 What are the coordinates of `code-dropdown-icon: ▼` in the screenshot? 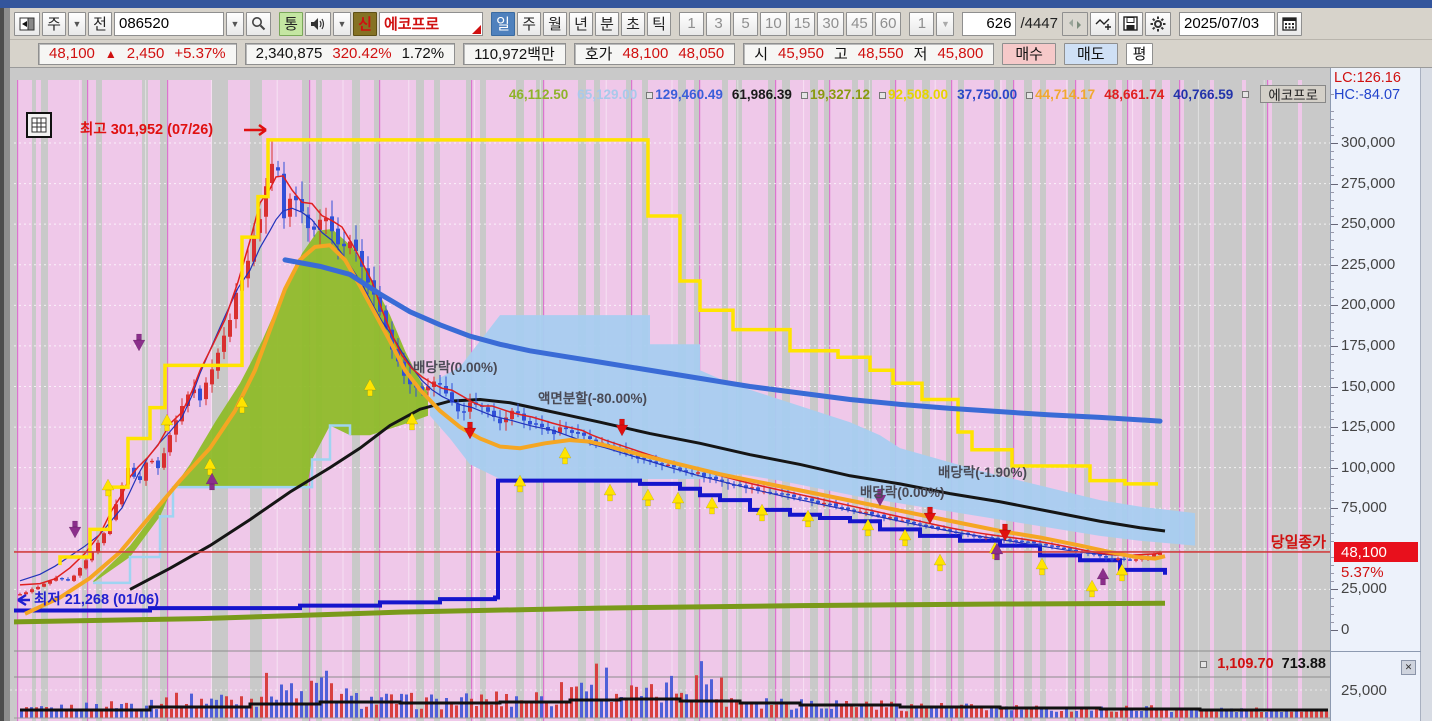 It's located at (235, 23).